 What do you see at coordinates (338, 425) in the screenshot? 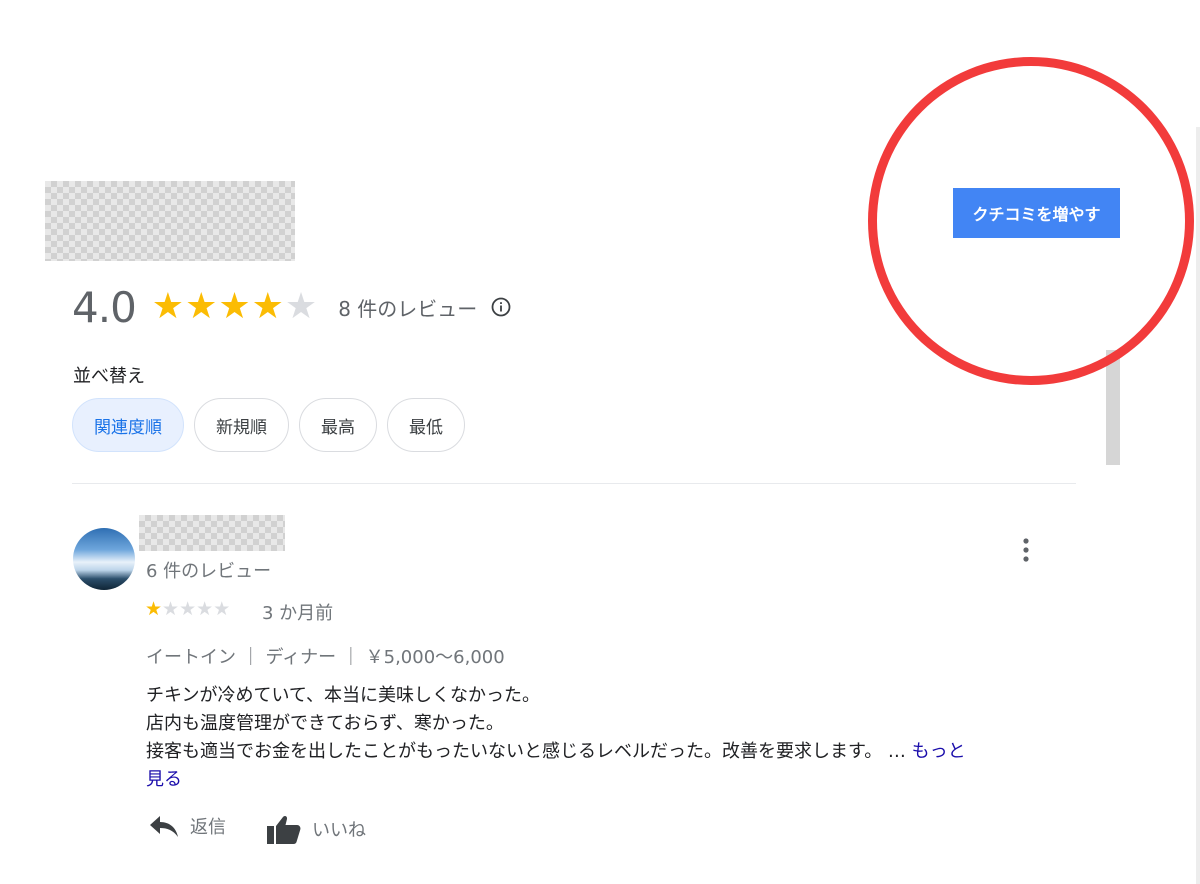
I see `sort-chip-highest: 最高` at bounding box center [338, 425].